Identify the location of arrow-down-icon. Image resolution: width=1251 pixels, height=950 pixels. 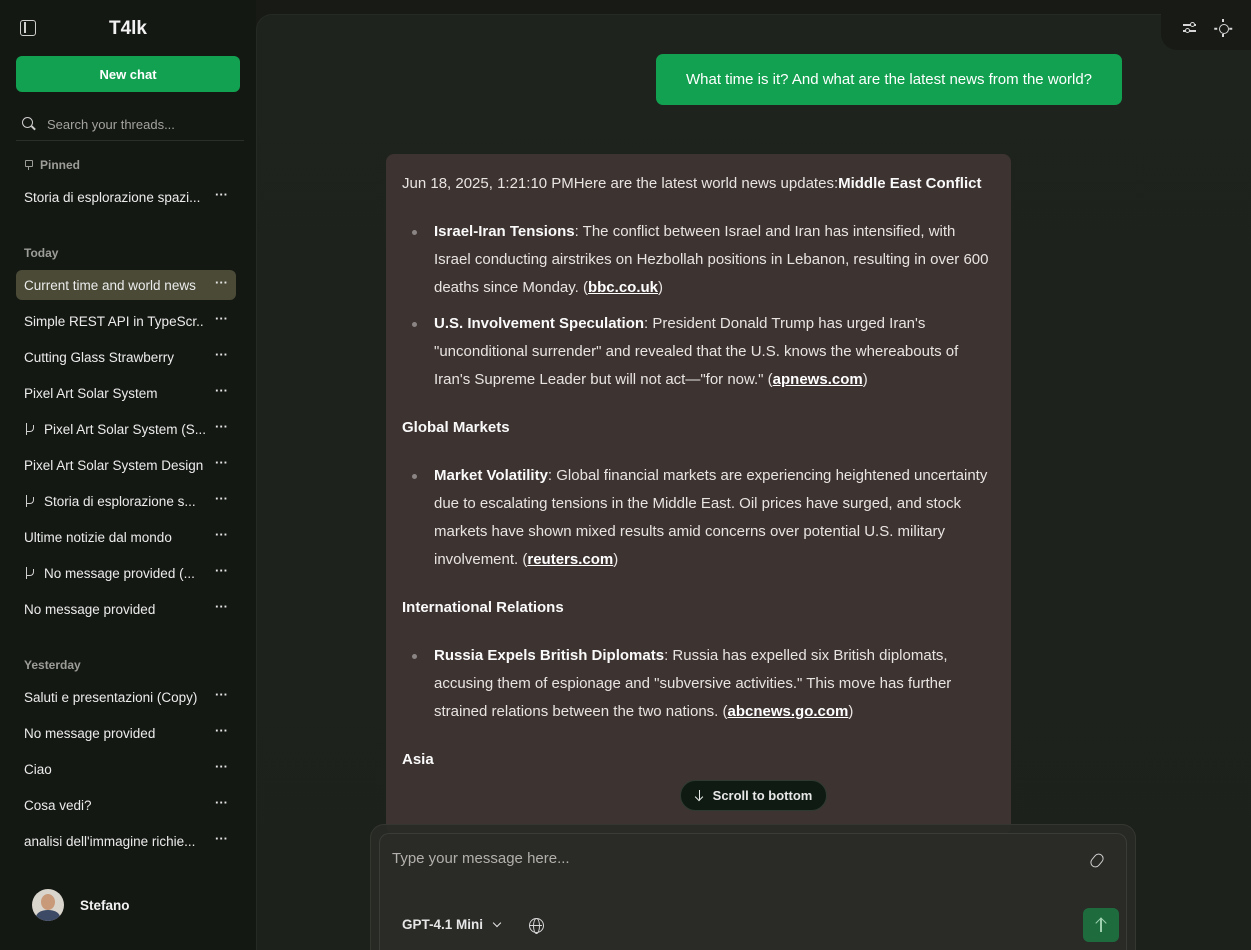
(700, 795).